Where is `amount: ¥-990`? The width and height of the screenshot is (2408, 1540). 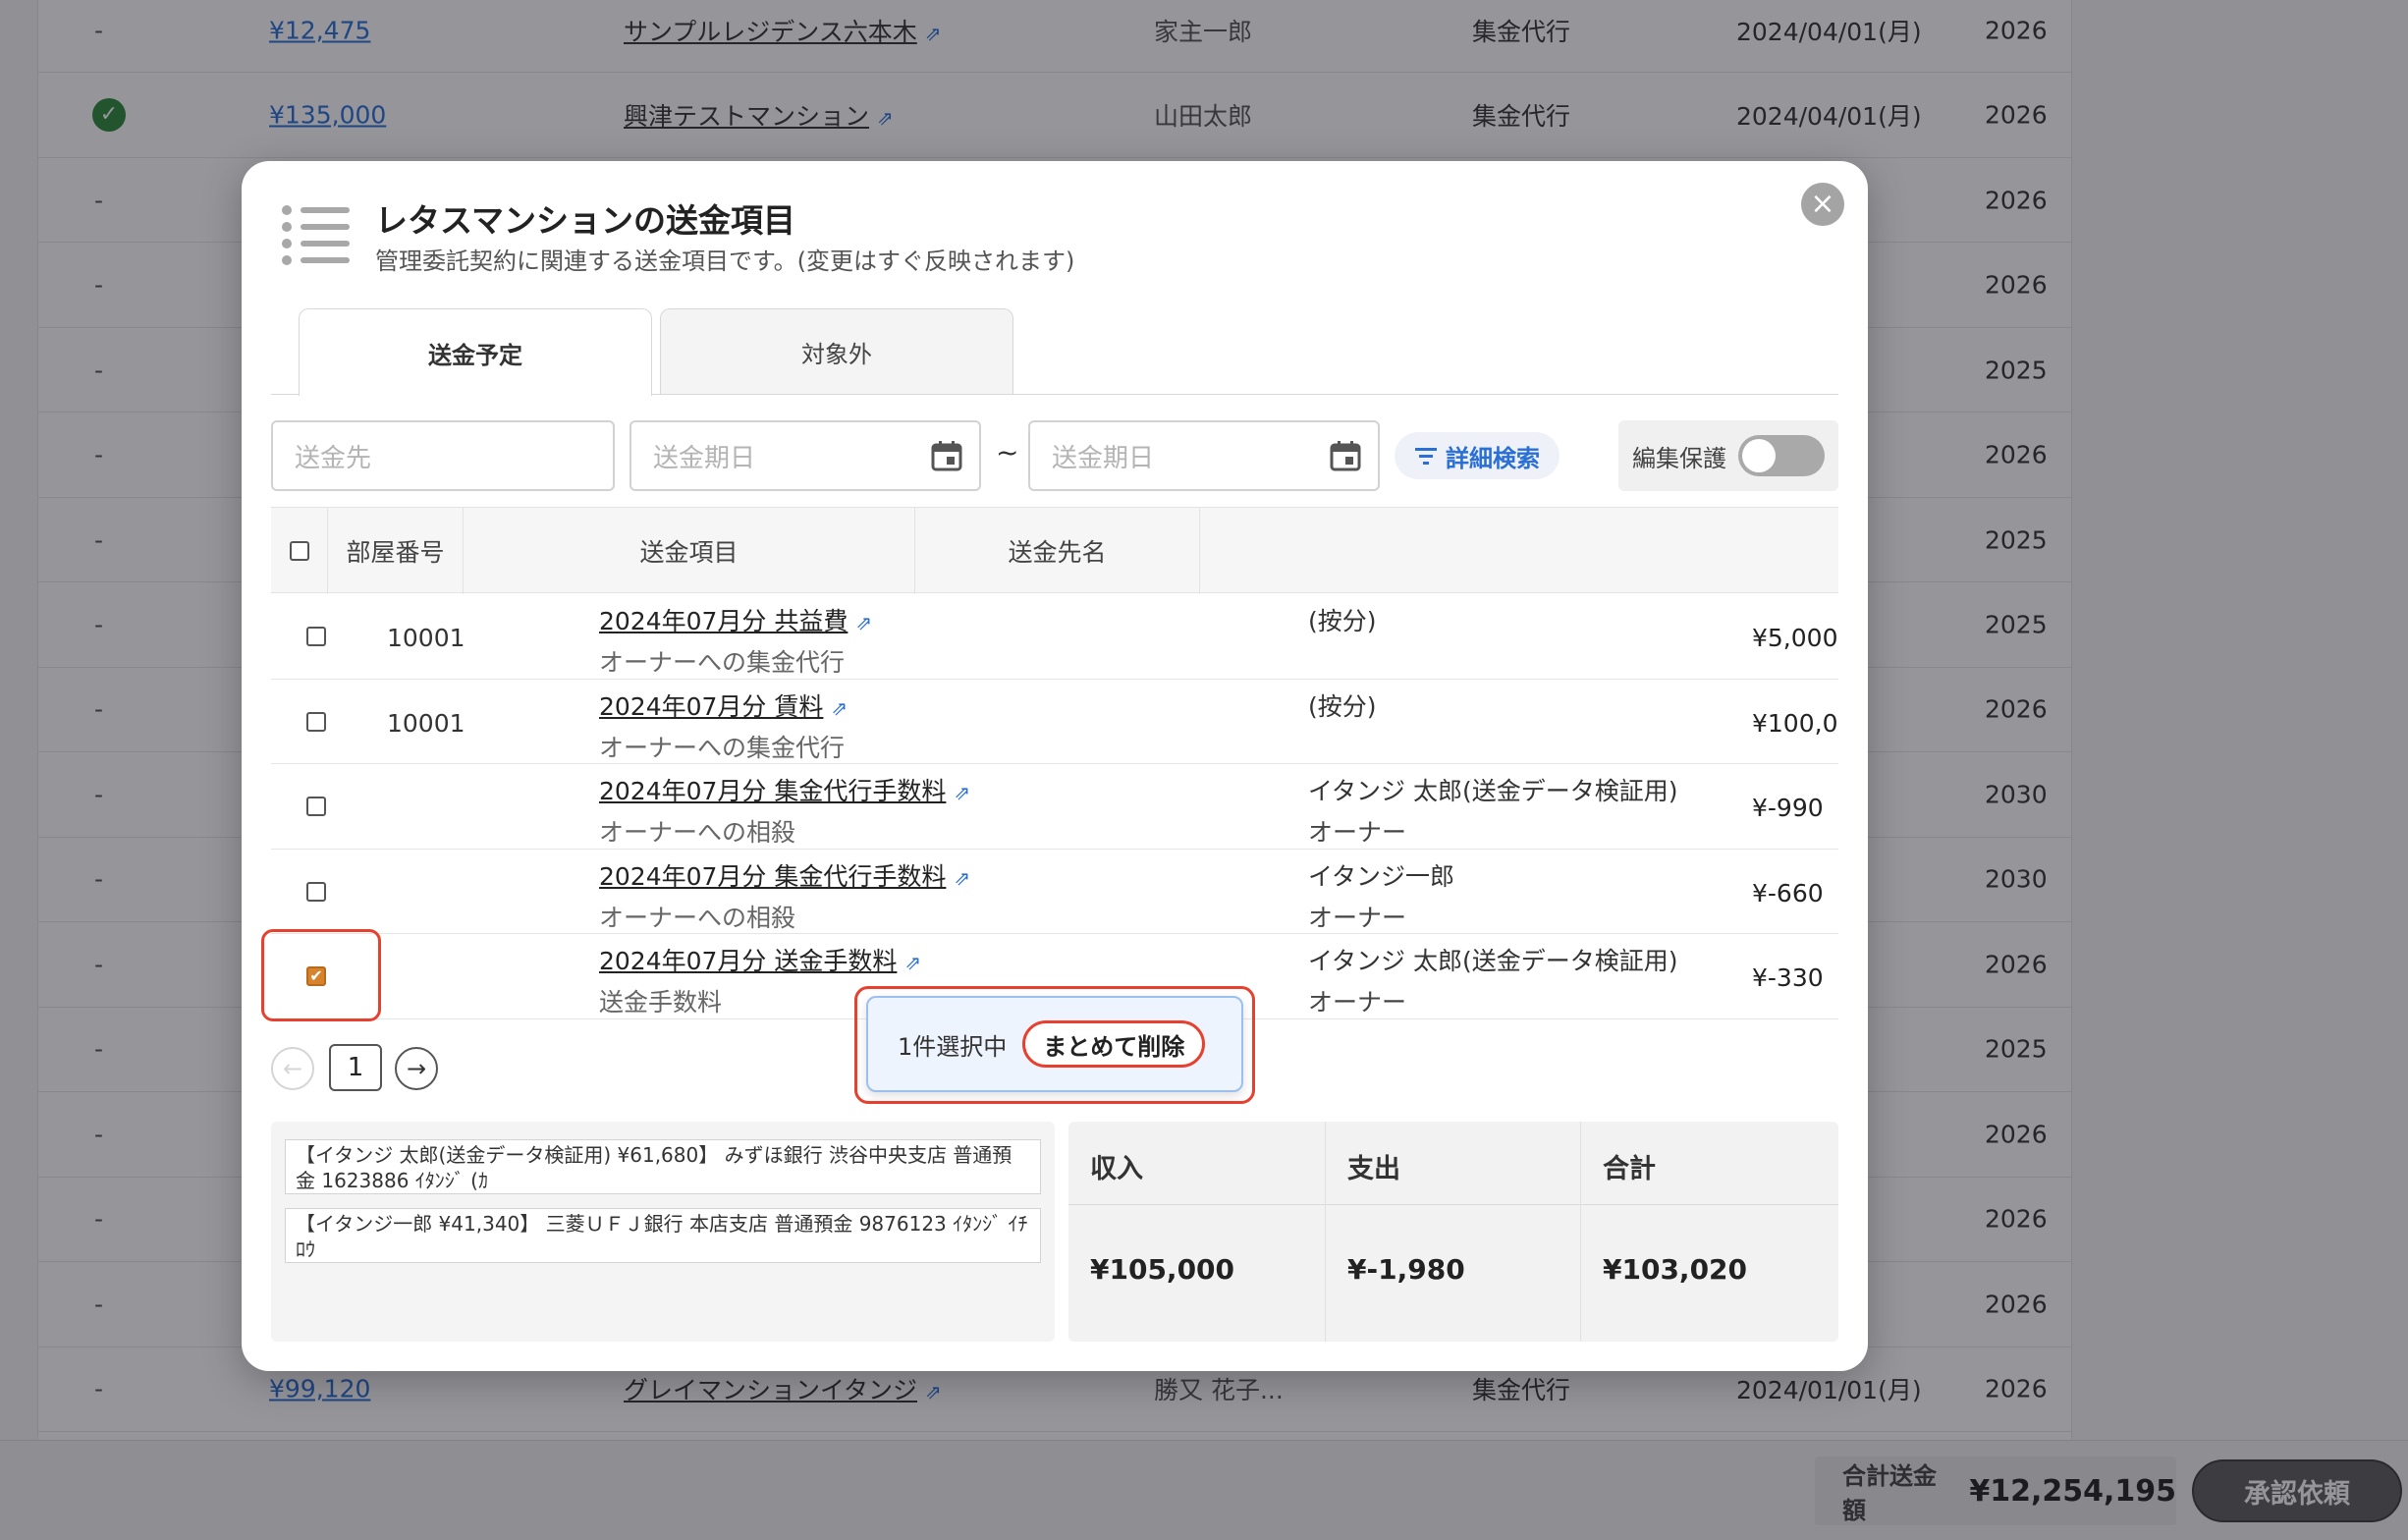 amount: ¥-990 is located at coordinates (1788, 808).